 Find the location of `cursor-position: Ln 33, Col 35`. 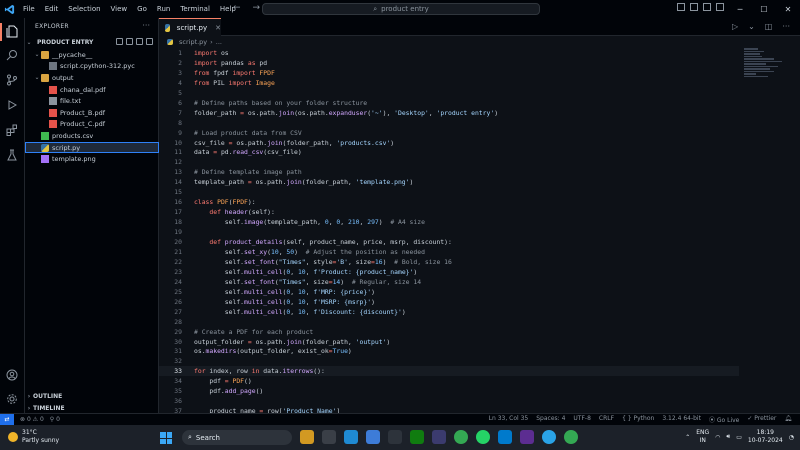

cursor-position: Ln 33, Col 35 is located at coordinates (509, 419).